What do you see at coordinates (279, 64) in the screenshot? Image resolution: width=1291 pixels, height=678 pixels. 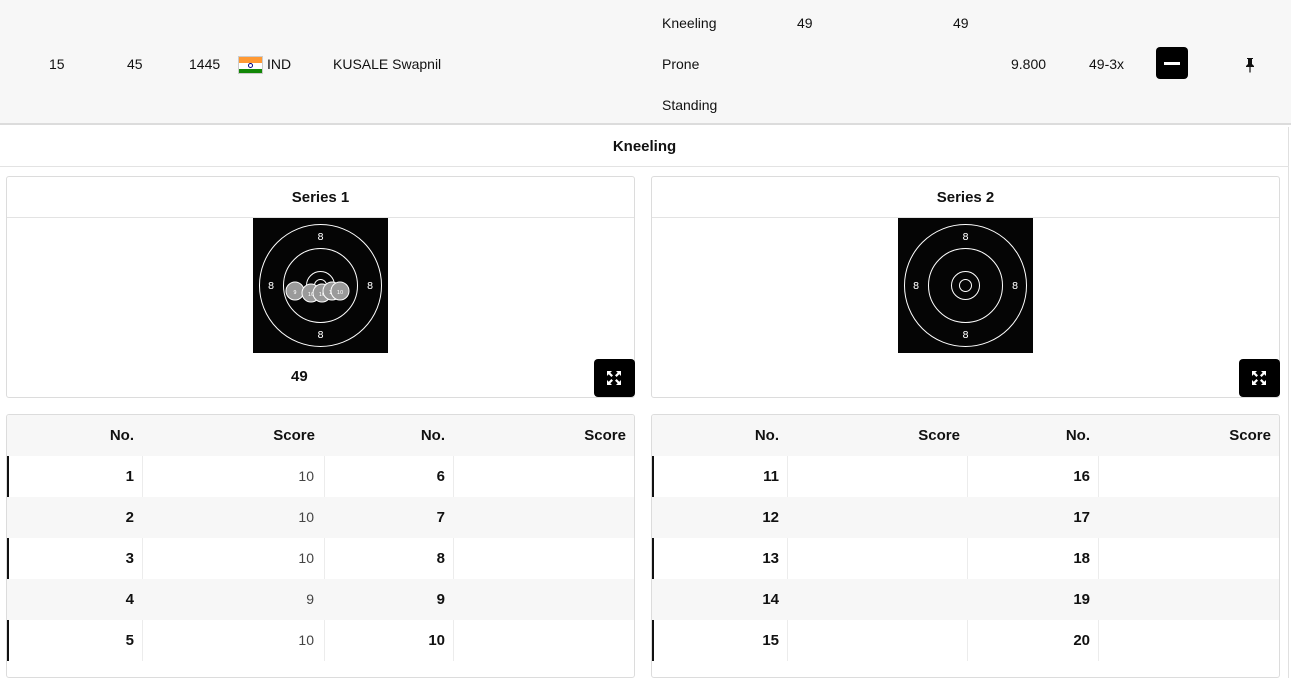 I see `country-code: IND` at bounding box center [279, 64].